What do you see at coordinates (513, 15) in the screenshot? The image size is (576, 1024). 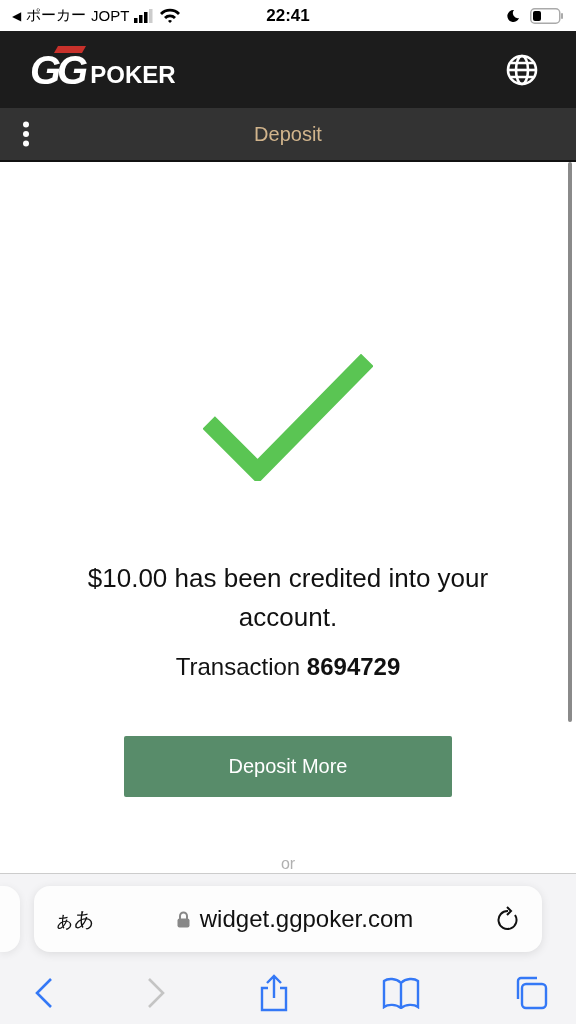 I see `moon-icon` at bounding box center [513, 15].